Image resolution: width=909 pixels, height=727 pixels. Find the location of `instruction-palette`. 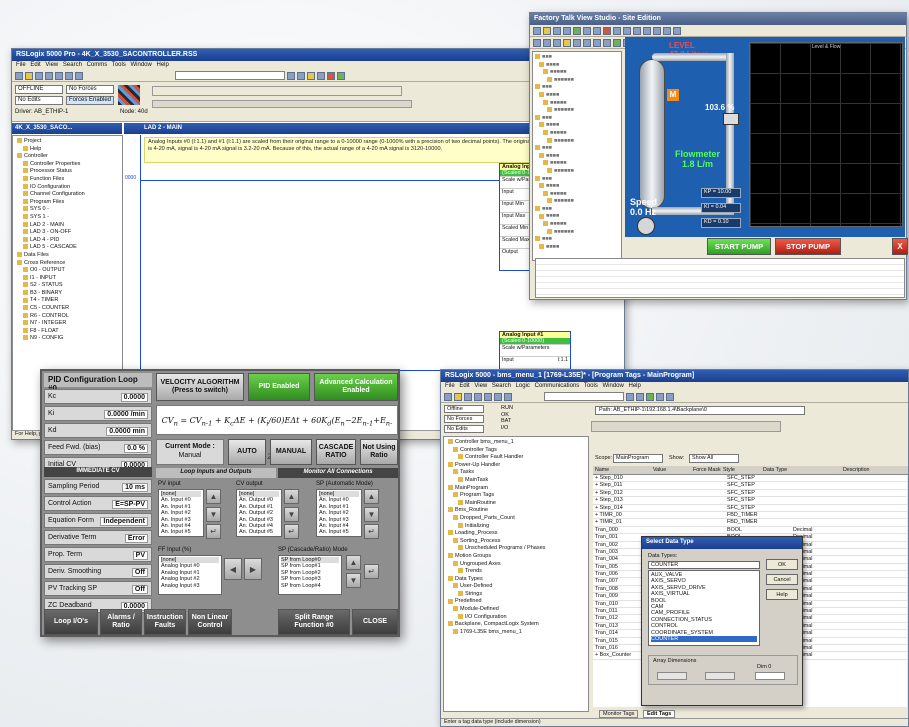

instruction-palette is located at coordinates (277, 91).